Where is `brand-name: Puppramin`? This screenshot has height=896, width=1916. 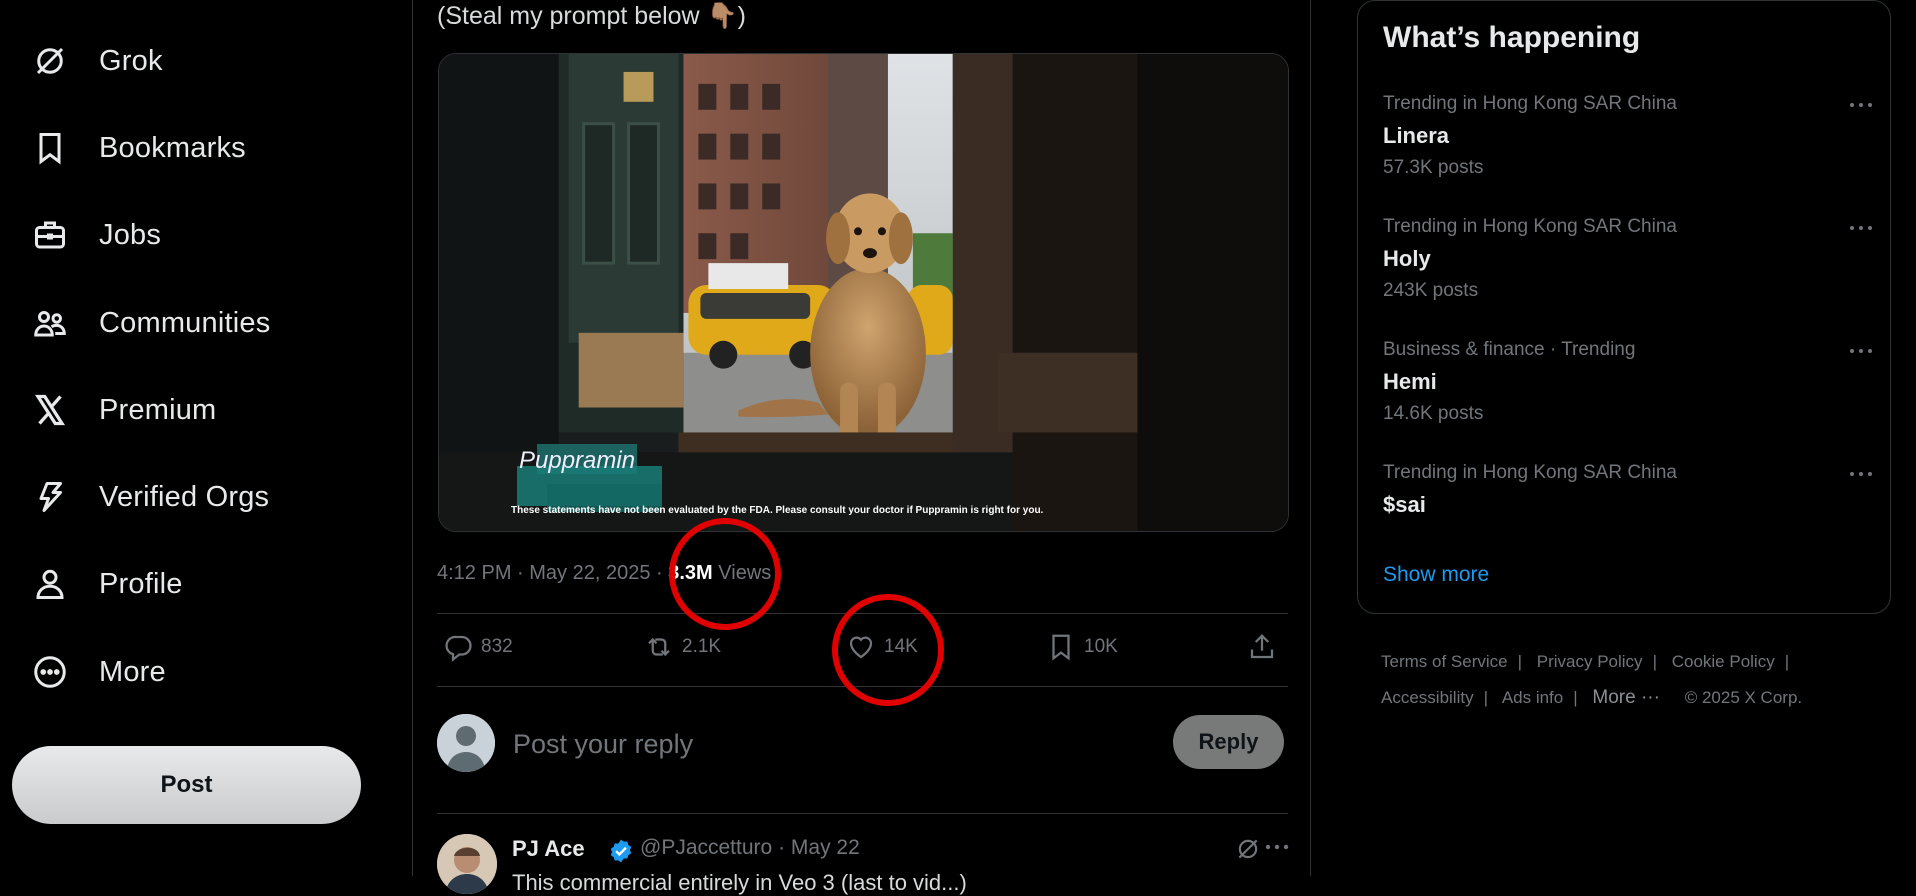
brand-name: Puppramin is located at coordinates (577, 460).